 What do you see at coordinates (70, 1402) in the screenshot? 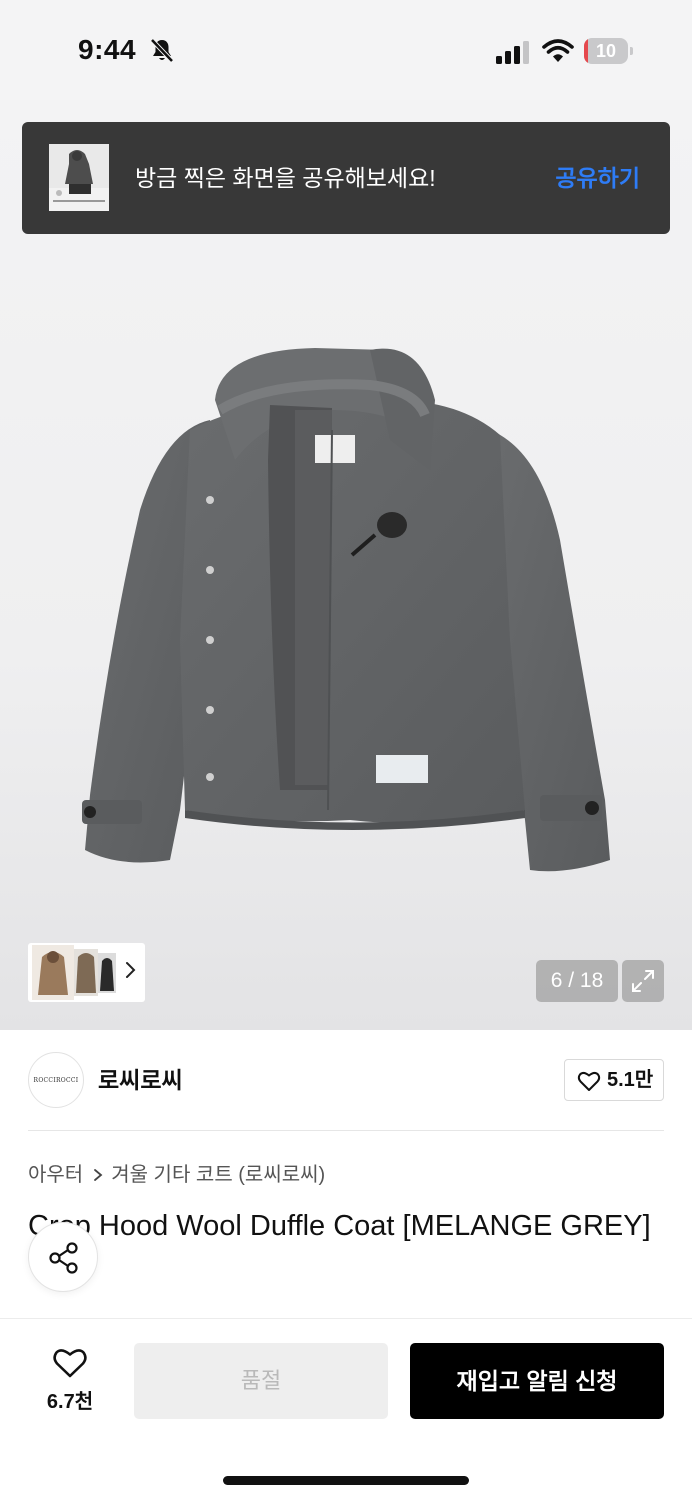
I see `wishlist-count: 6.7천` at bounding box center [70, 1402].